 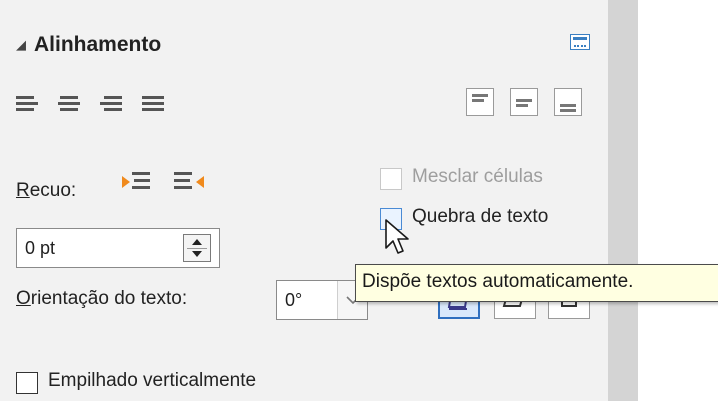 What do you see at coordinates (111, 104) in the screenshot?
I see `align-right-icon` at bounding box center [111, 104].